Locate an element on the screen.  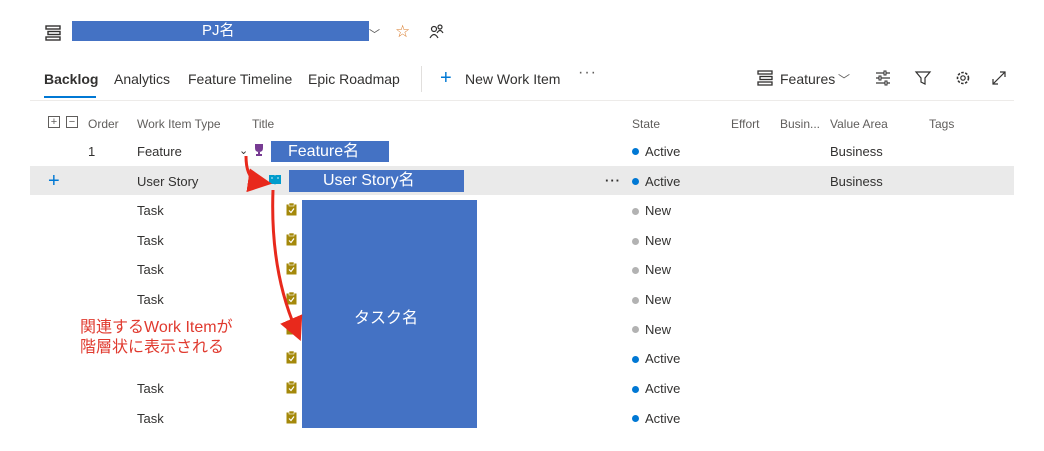
toolbar-divider is located at coordinates (421, 79).